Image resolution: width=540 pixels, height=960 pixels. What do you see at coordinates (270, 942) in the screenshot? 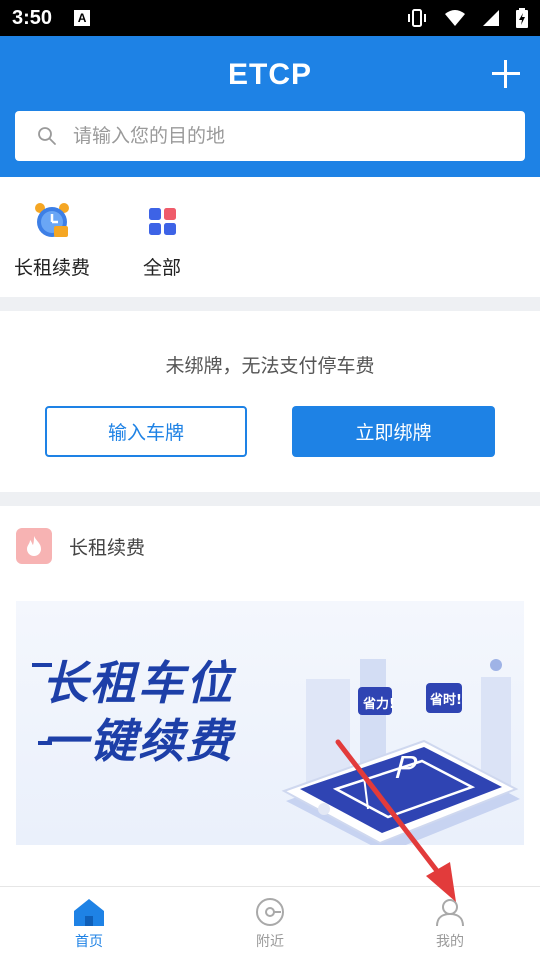
I see `tab-label: 附近` at bounding box center [270, 942].